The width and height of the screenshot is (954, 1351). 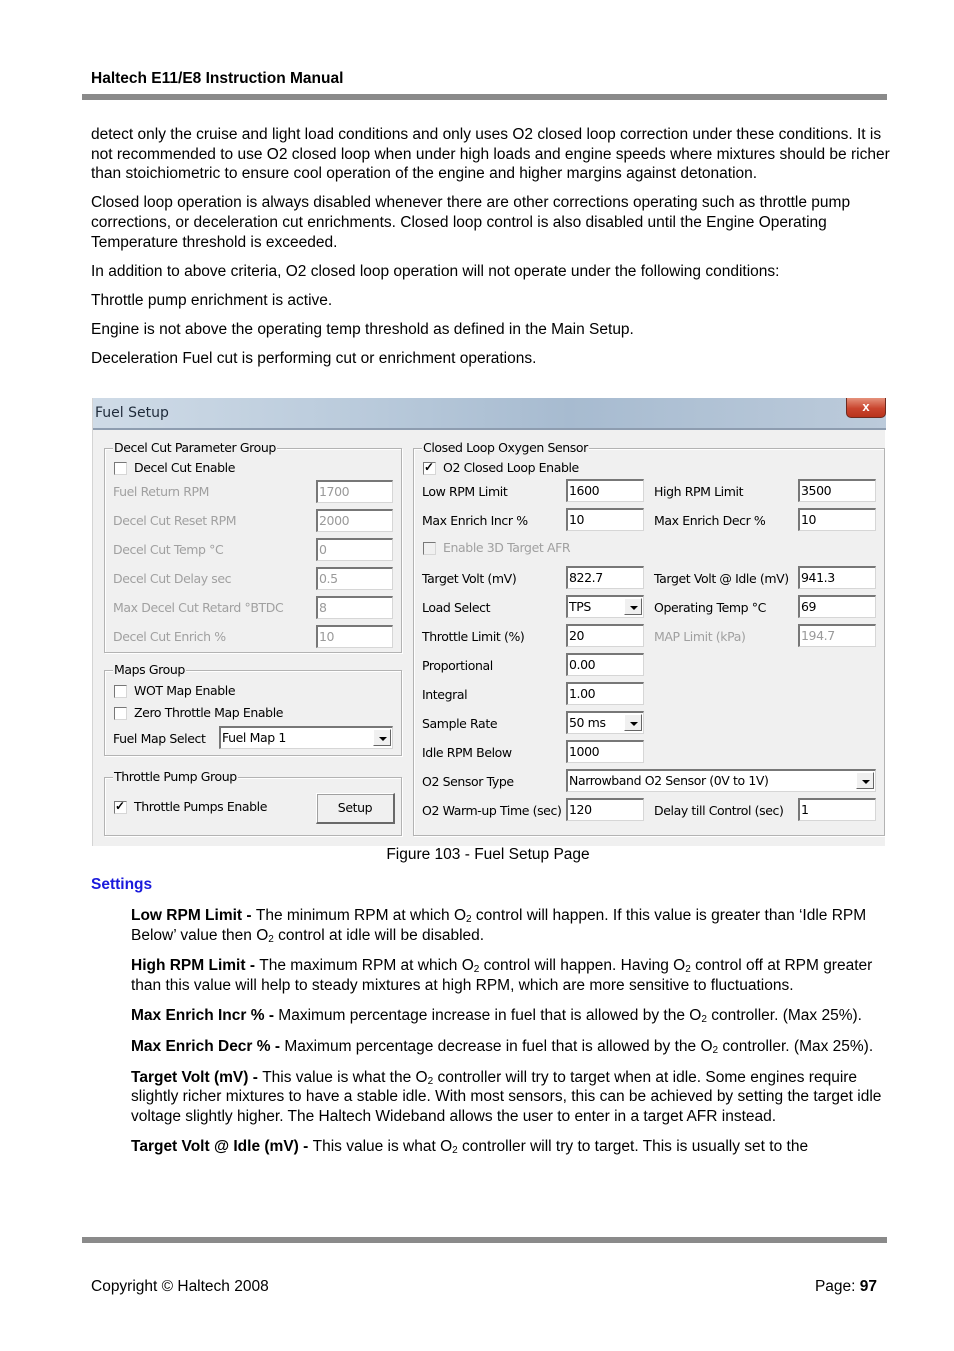 I want to click on close-button: x, so click(x=866, y=408).